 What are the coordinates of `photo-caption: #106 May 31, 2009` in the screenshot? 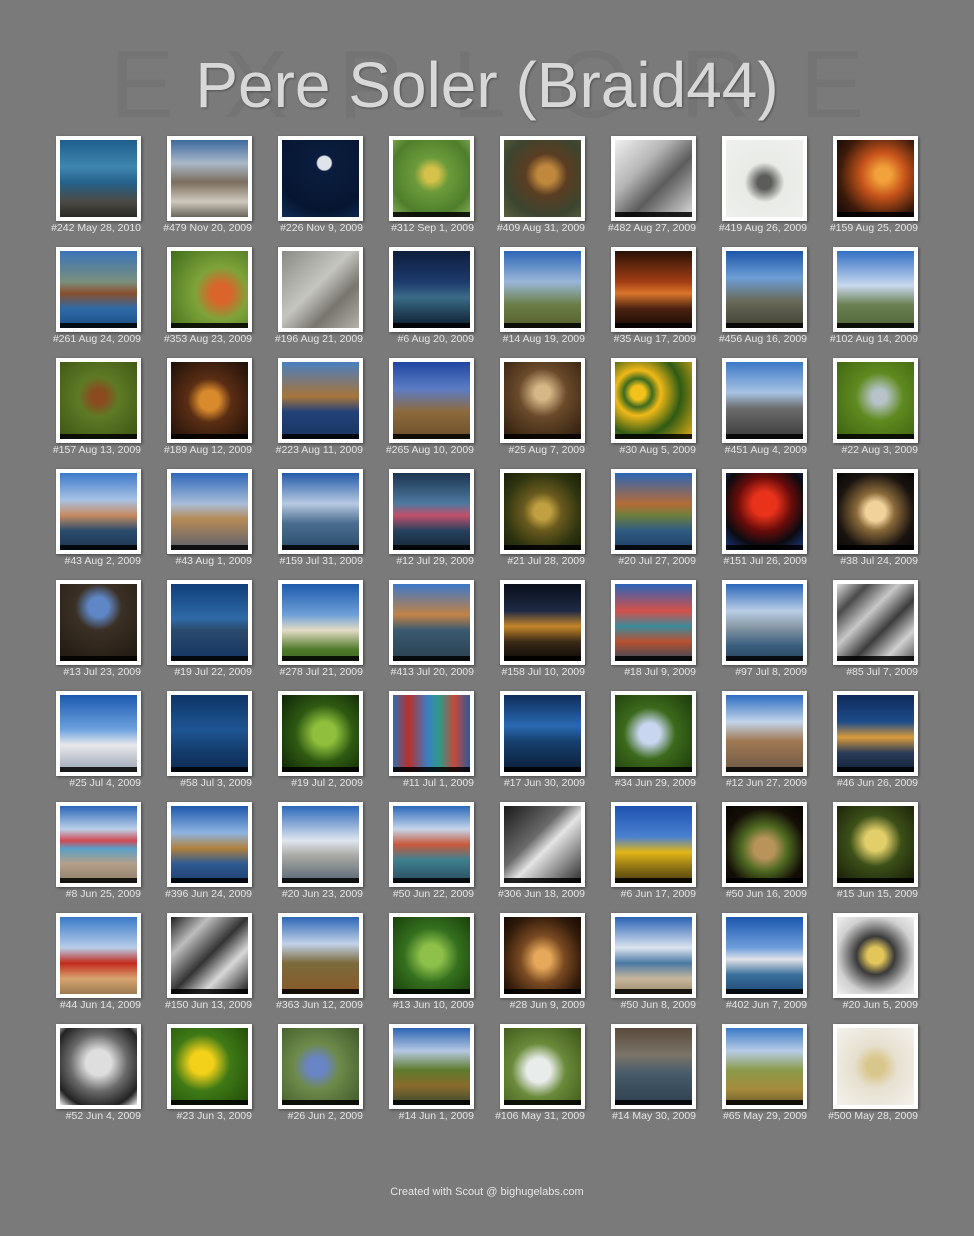 It's located at (540, 1116).